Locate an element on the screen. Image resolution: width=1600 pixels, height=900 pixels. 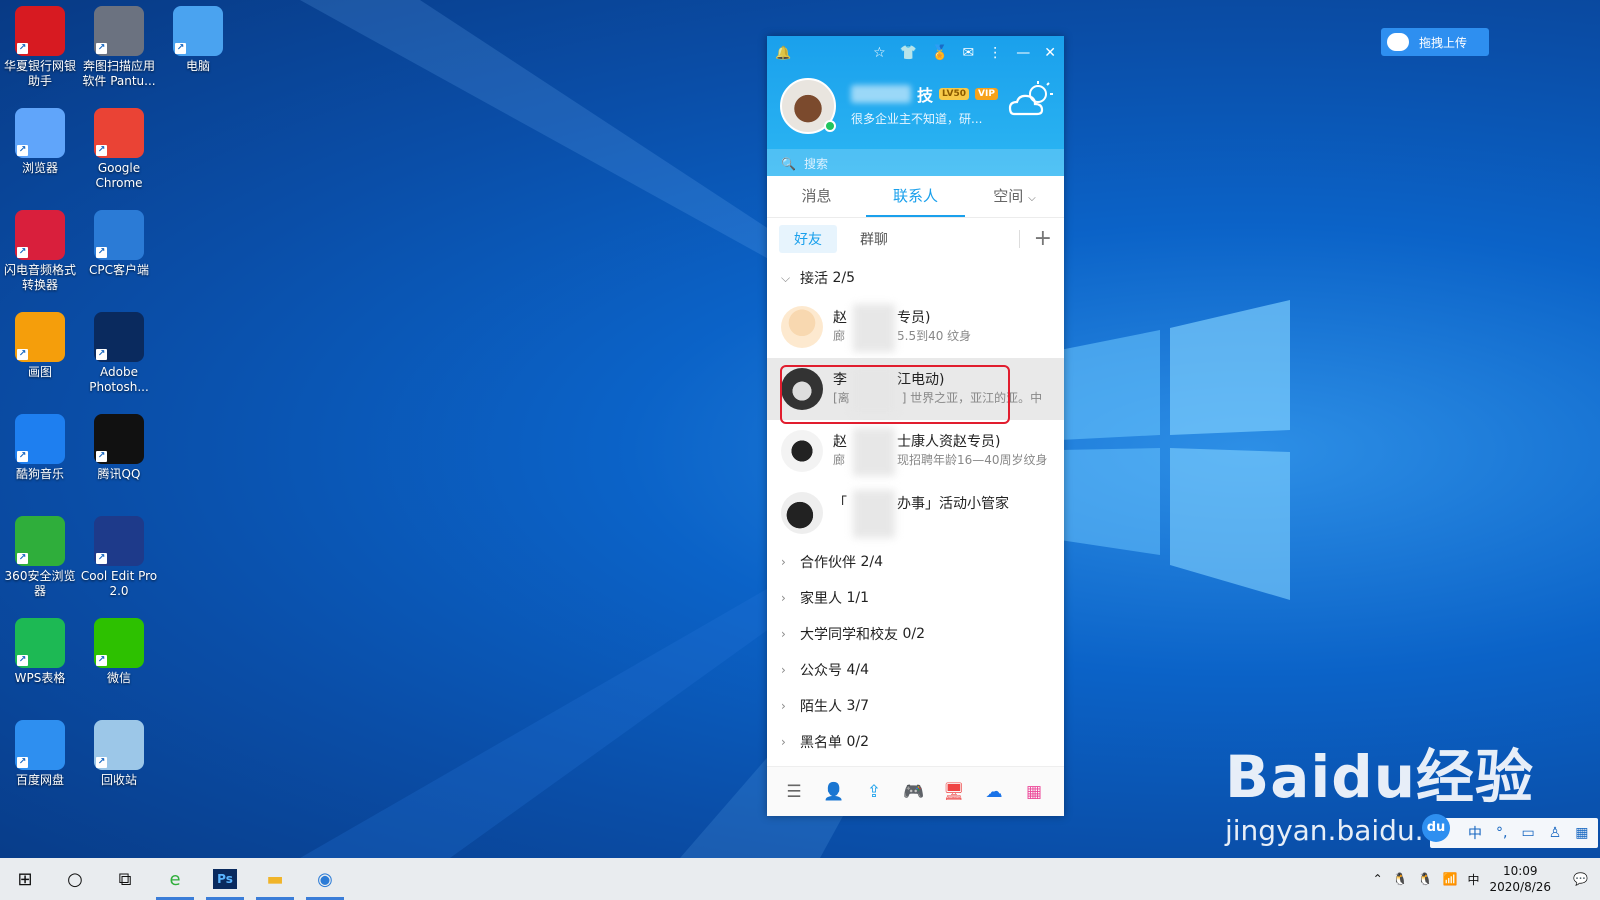
add-friend-icon: 👤 is located at coordinates (834, 792).